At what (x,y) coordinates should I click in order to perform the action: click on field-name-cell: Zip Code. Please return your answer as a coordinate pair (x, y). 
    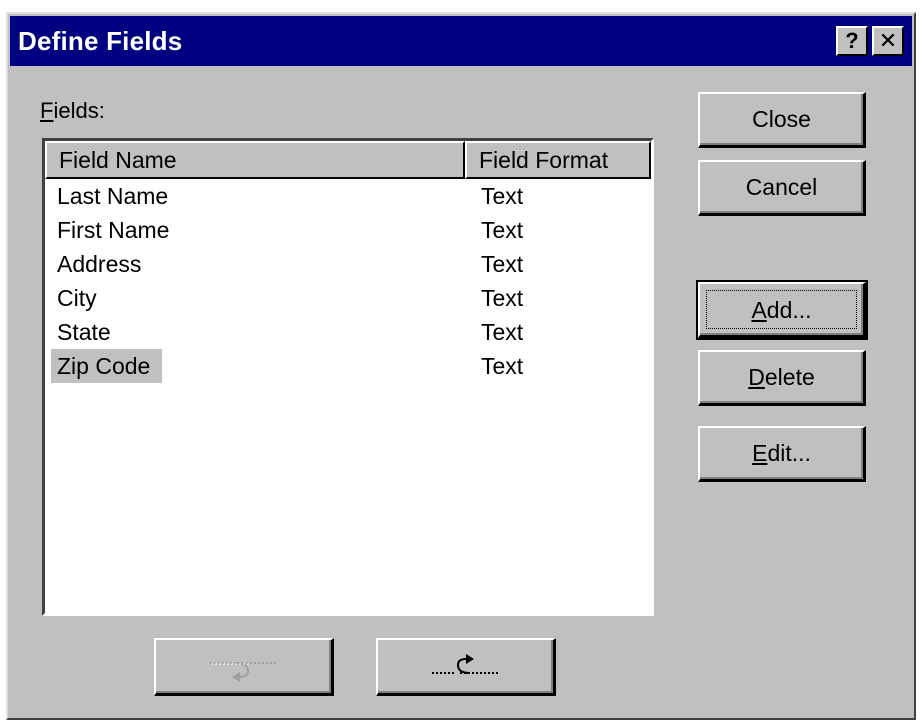
    Looking at the image, I should click on (107, 366).